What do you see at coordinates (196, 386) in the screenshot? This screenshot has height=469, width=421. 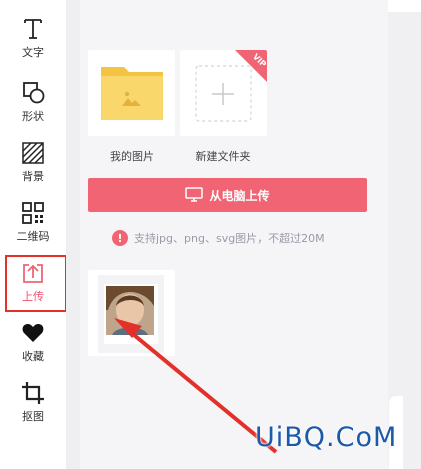 I see `annotation-arrow-icon` at bounding box center [196, 386].